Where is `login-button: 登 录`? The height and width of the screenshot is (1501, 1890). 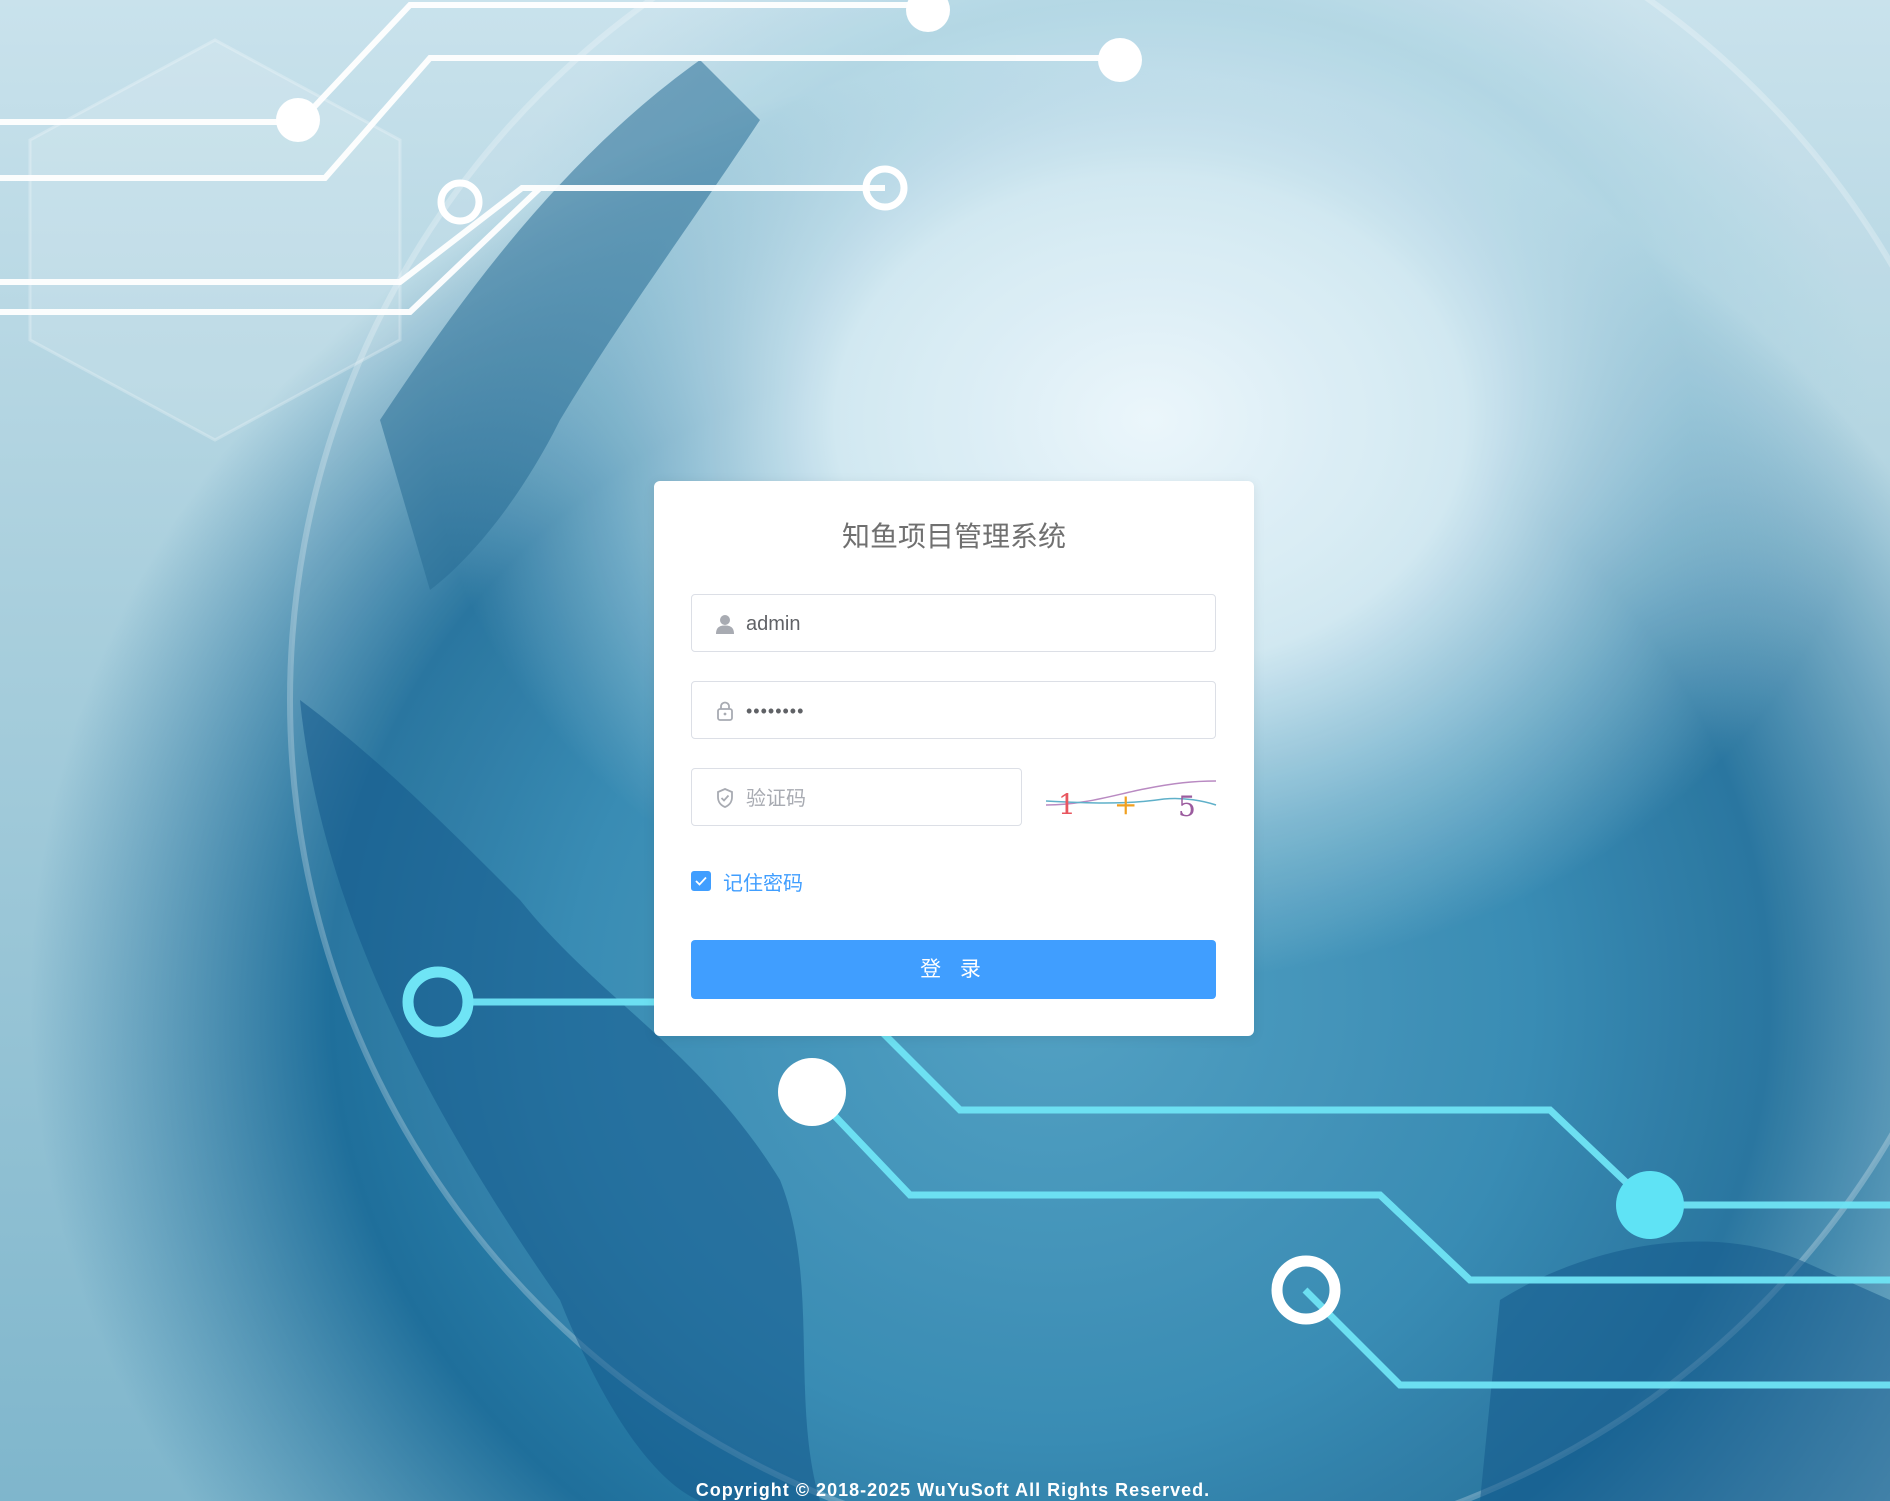
login-button: 登 录 is located at coordinates (953, 969).